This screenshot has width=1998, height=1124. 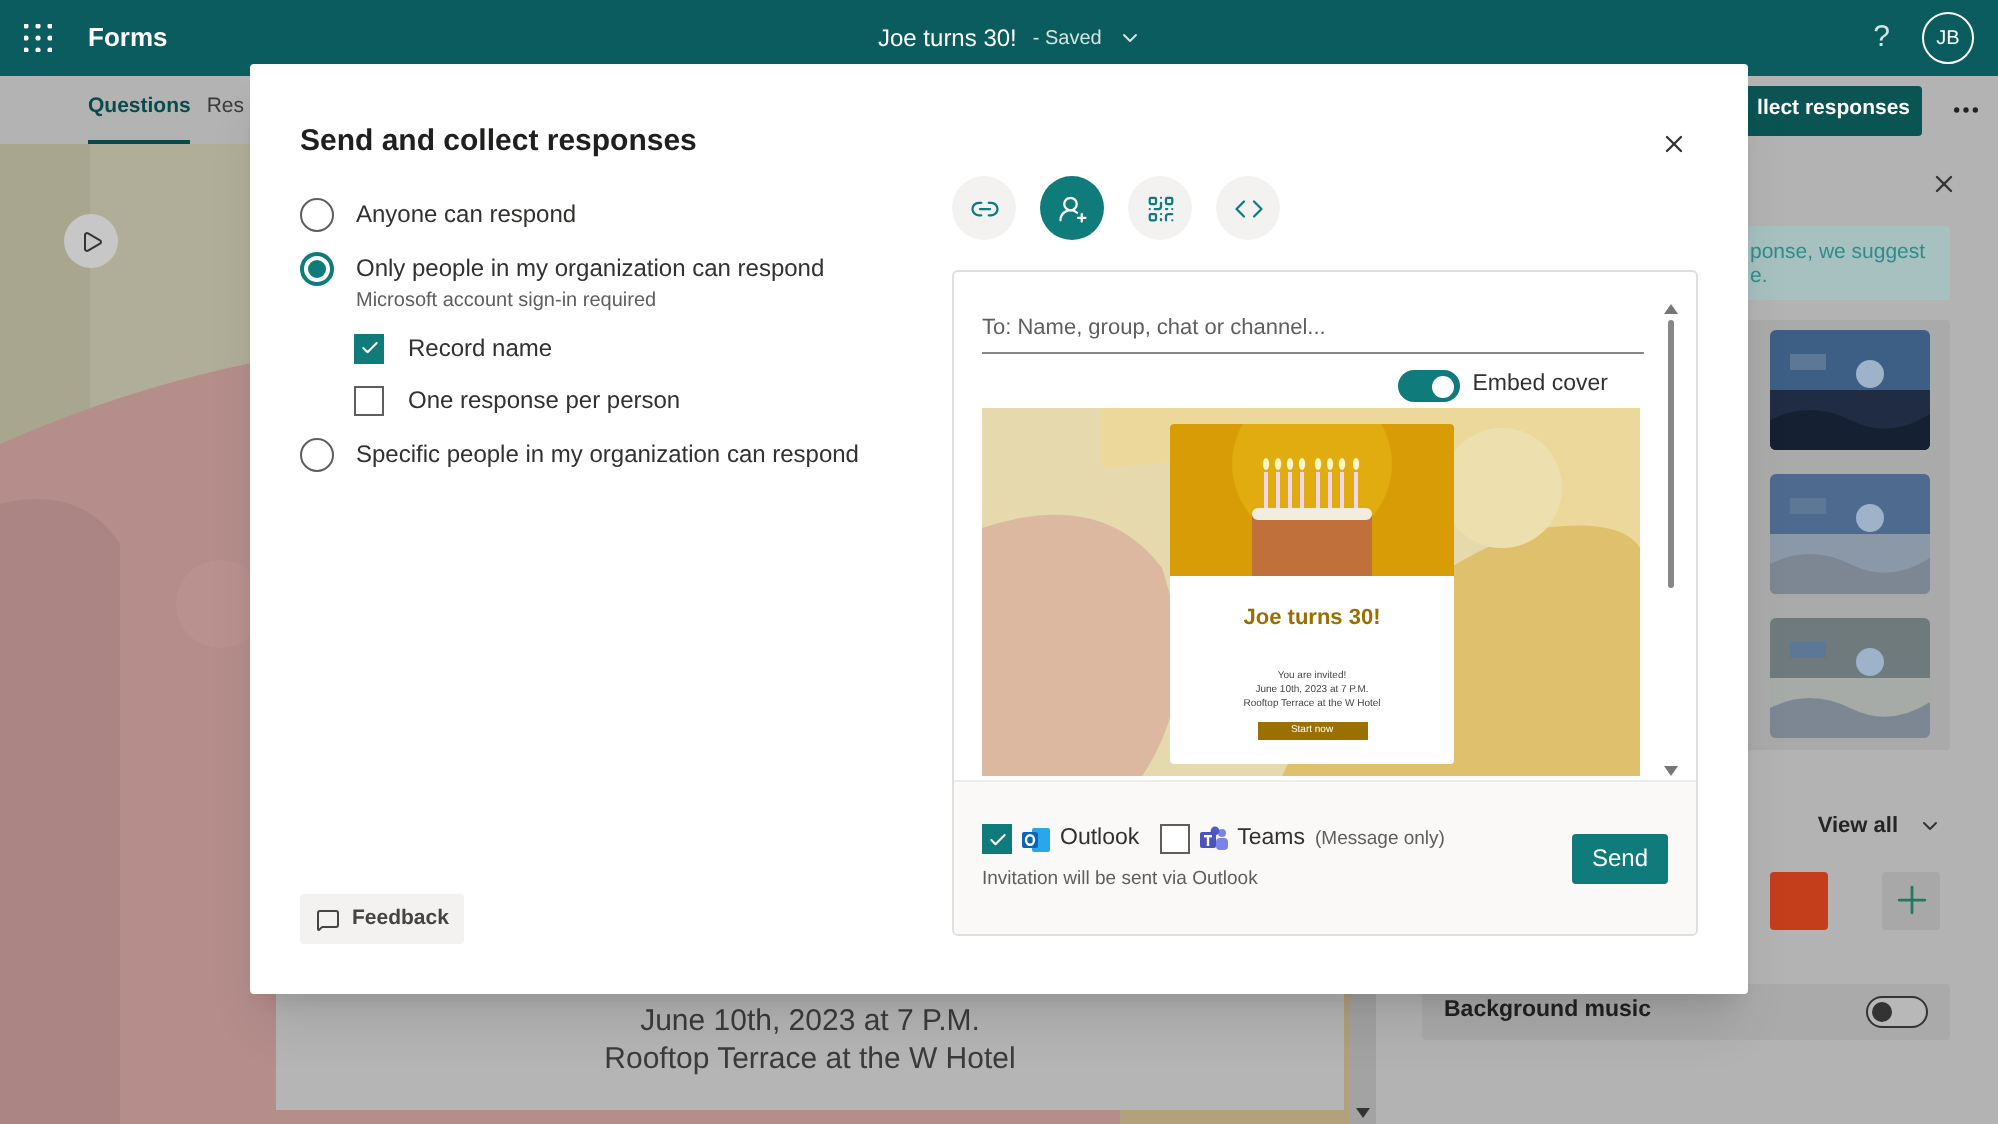 I want to click on tip-text: e., so click(x=1760, y=275).